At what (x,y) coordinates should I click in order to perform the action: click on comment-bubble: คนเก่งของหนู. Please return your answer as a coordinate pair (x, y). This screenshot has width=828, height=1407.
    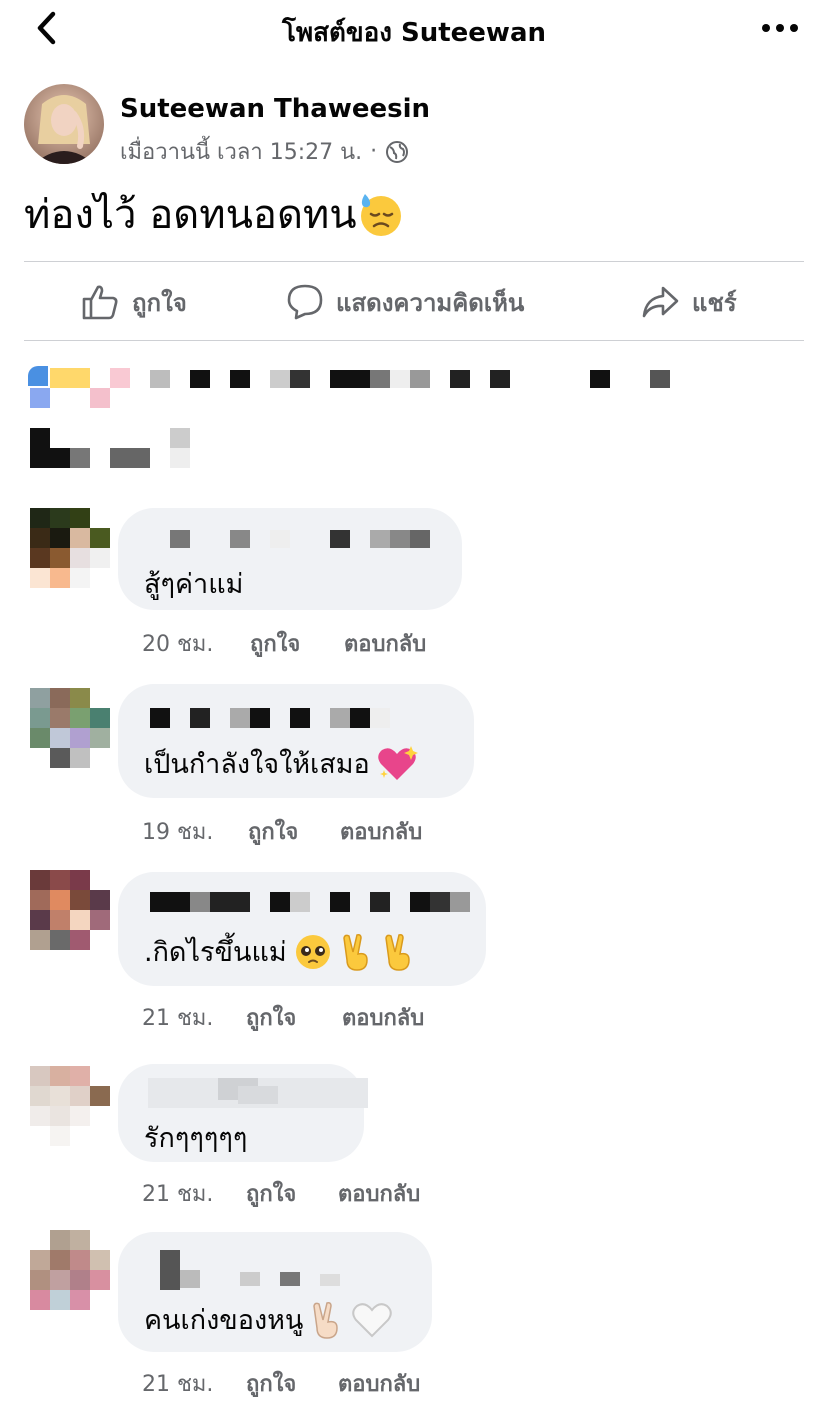
    Looking at the image, I should click on (275, 1292).